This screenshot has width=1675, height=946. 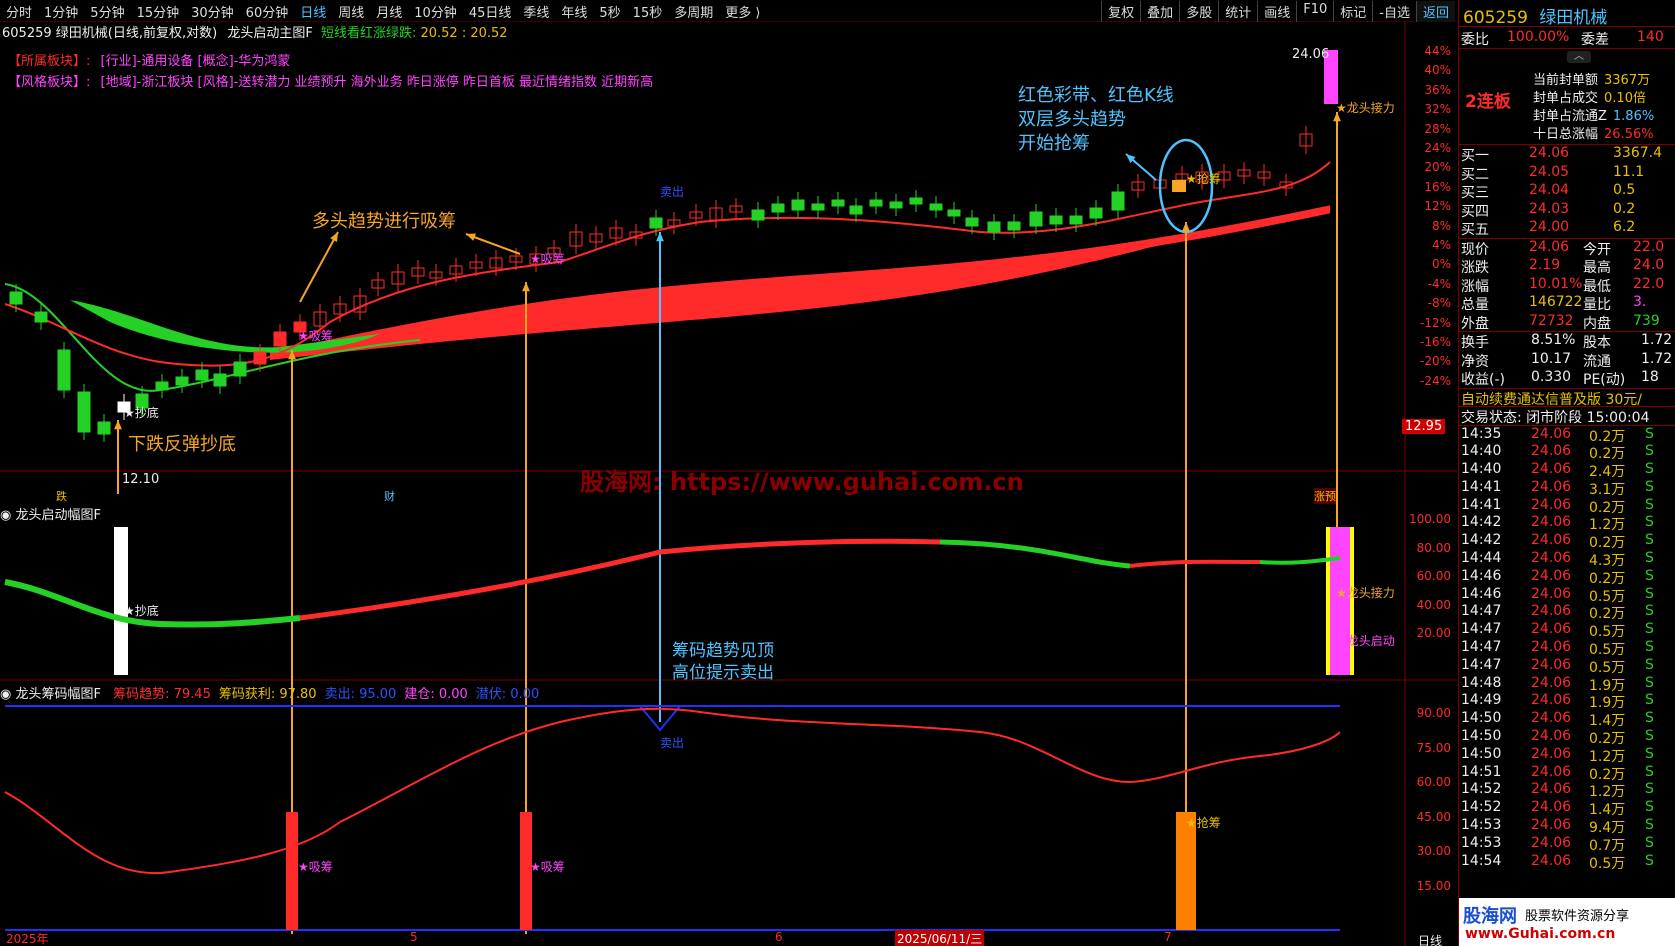 I want to click on axis-label: 75.00, so click(x=1433, y=747).